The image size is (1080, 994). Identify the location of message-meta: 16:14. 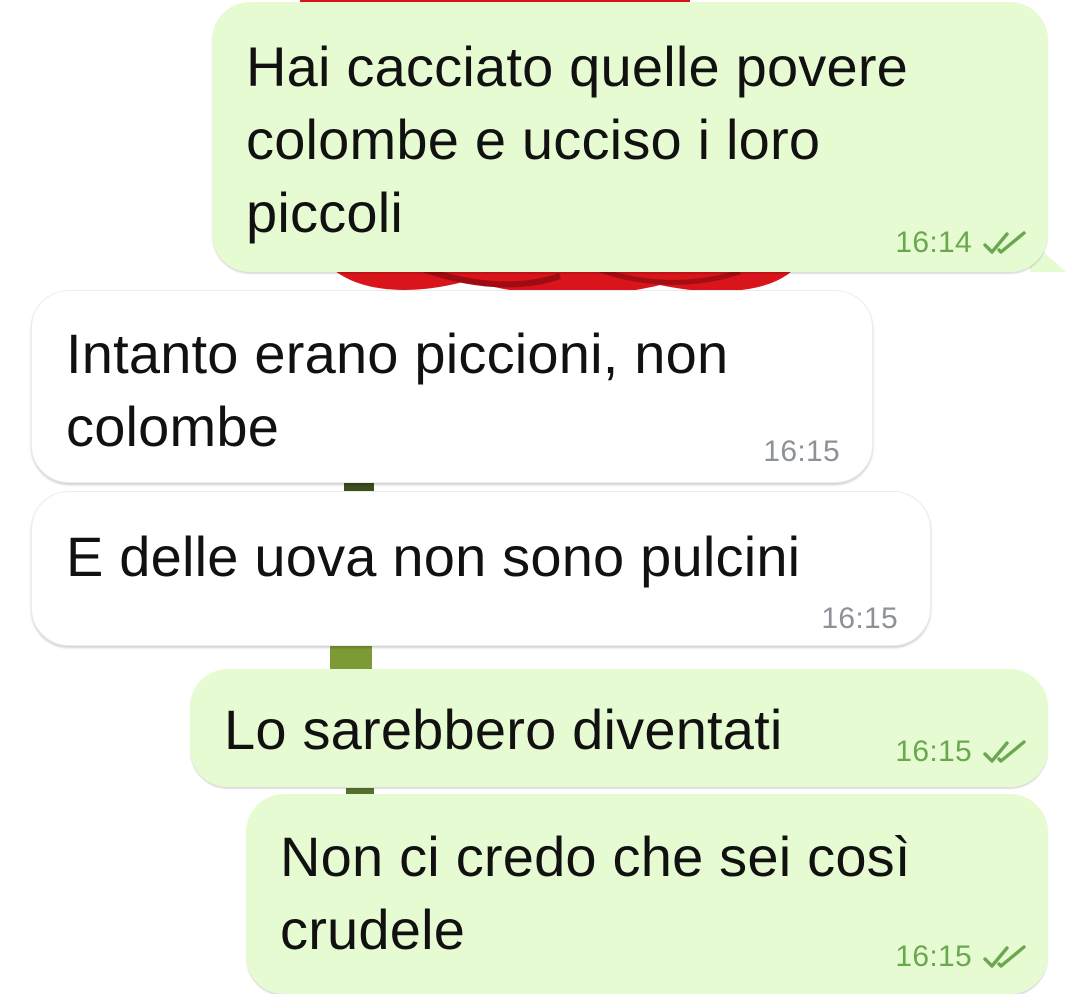
(961, 243).